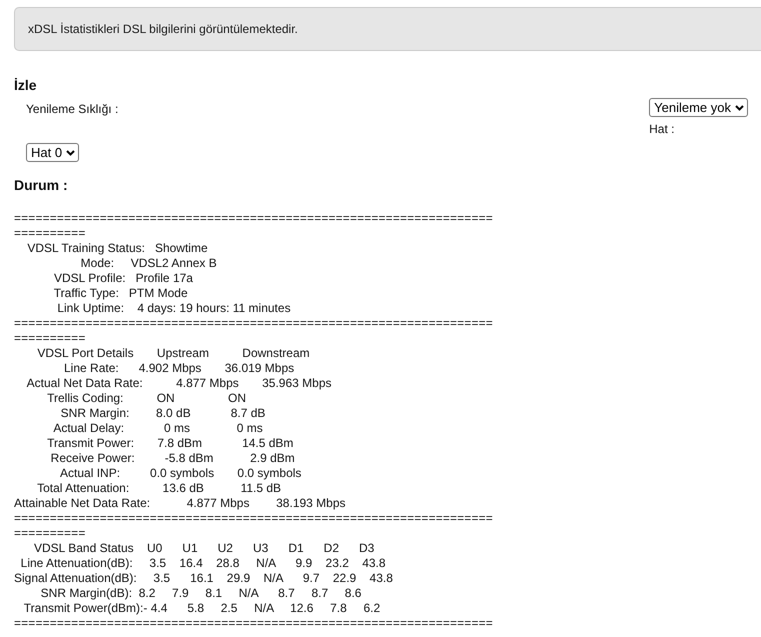  What do you see at coordinates (159, 488) in the screenshot?
I see `status-line: Total Attenuation: 13.6 dB 11.5 dB` at bounding box center [159, 488].